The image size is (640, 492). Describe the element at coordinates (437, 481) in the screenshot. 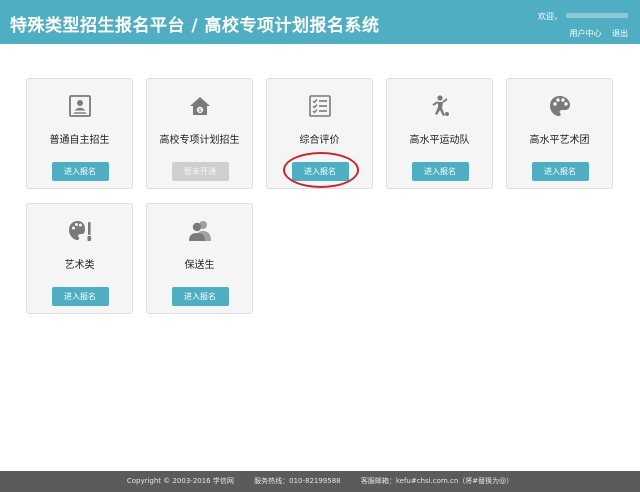

I see `email-text: 客服邮箱：kefu#chsi.com.cn（将#替换为@）` at that location.